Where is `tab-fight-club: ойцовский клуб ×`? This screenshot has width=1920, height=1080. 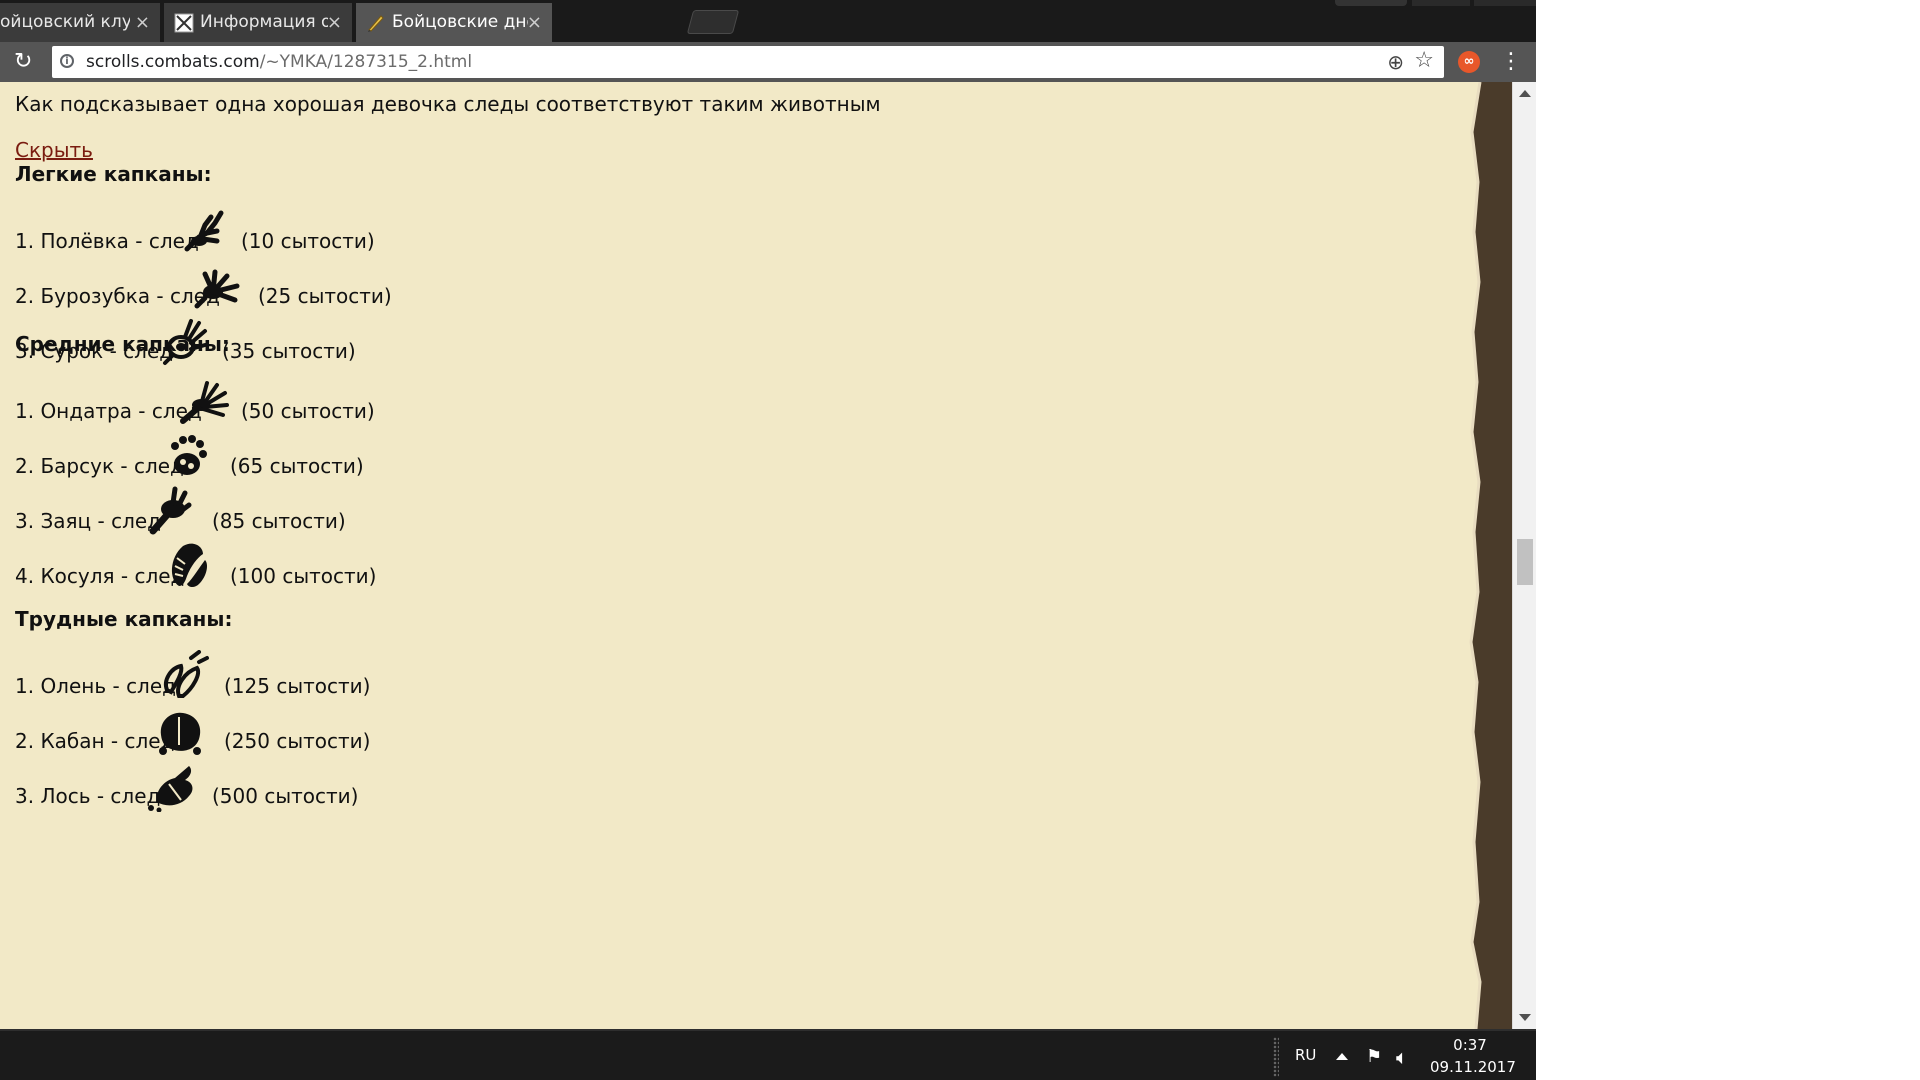 tab-fight-club: ойцовский клуб × is located at coordinates (80, 22).